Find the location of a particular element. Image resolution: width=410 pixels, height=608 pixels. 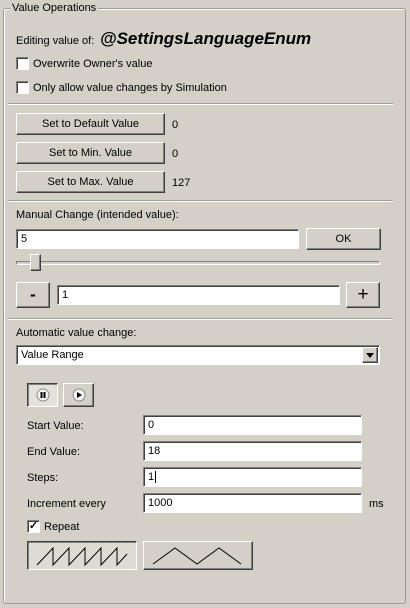

increment-button: + is located at coordinates (363, 295).